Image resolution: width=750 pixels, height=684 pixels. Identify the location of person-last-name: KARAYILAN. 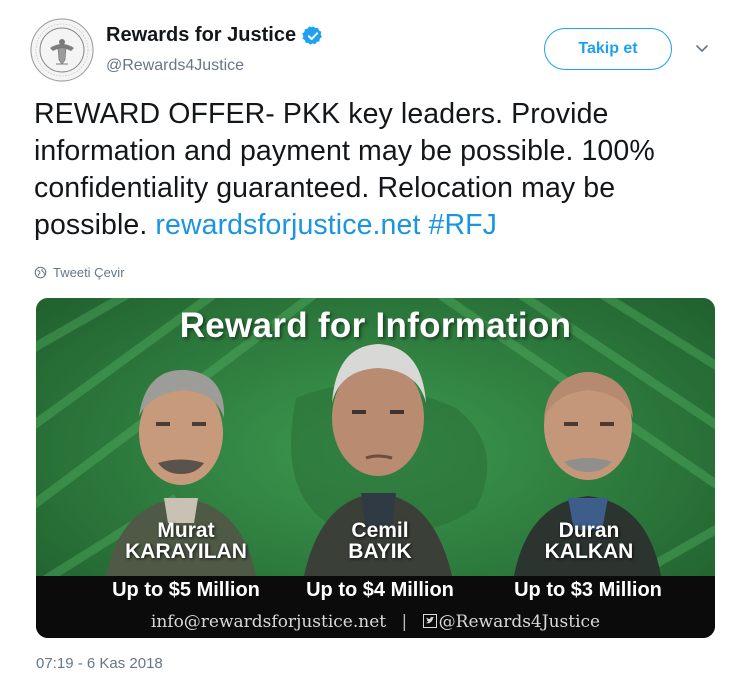
(186, 551).